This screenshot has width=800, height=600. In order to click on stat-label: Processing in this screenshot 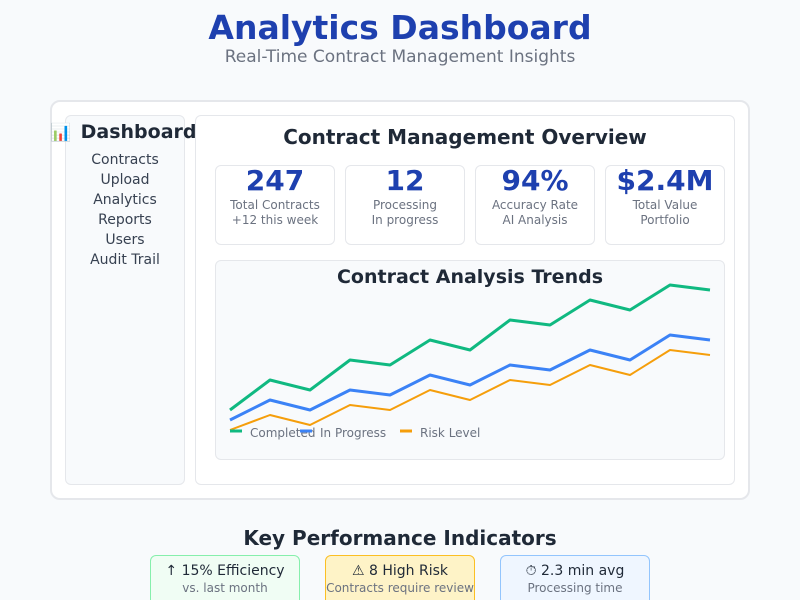, I will do `click(405, 205)`.